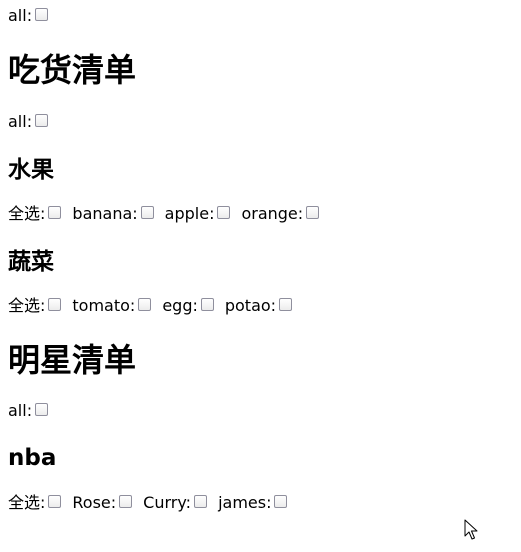  What do you see at coordinates (55, 304) in the screenshot?
I see `vegetable-select-all-checkbox` at bounding box center [55, 304].